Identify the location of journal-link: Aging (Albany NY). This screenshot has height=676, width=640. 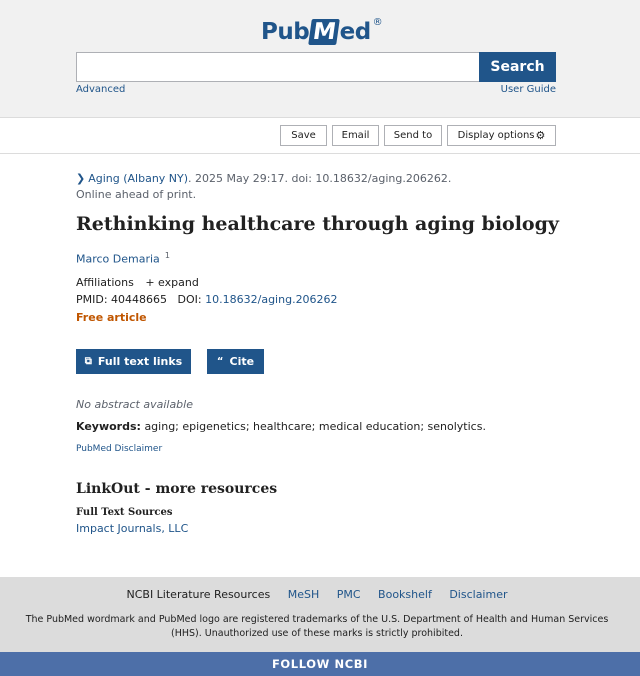
(138, 178).